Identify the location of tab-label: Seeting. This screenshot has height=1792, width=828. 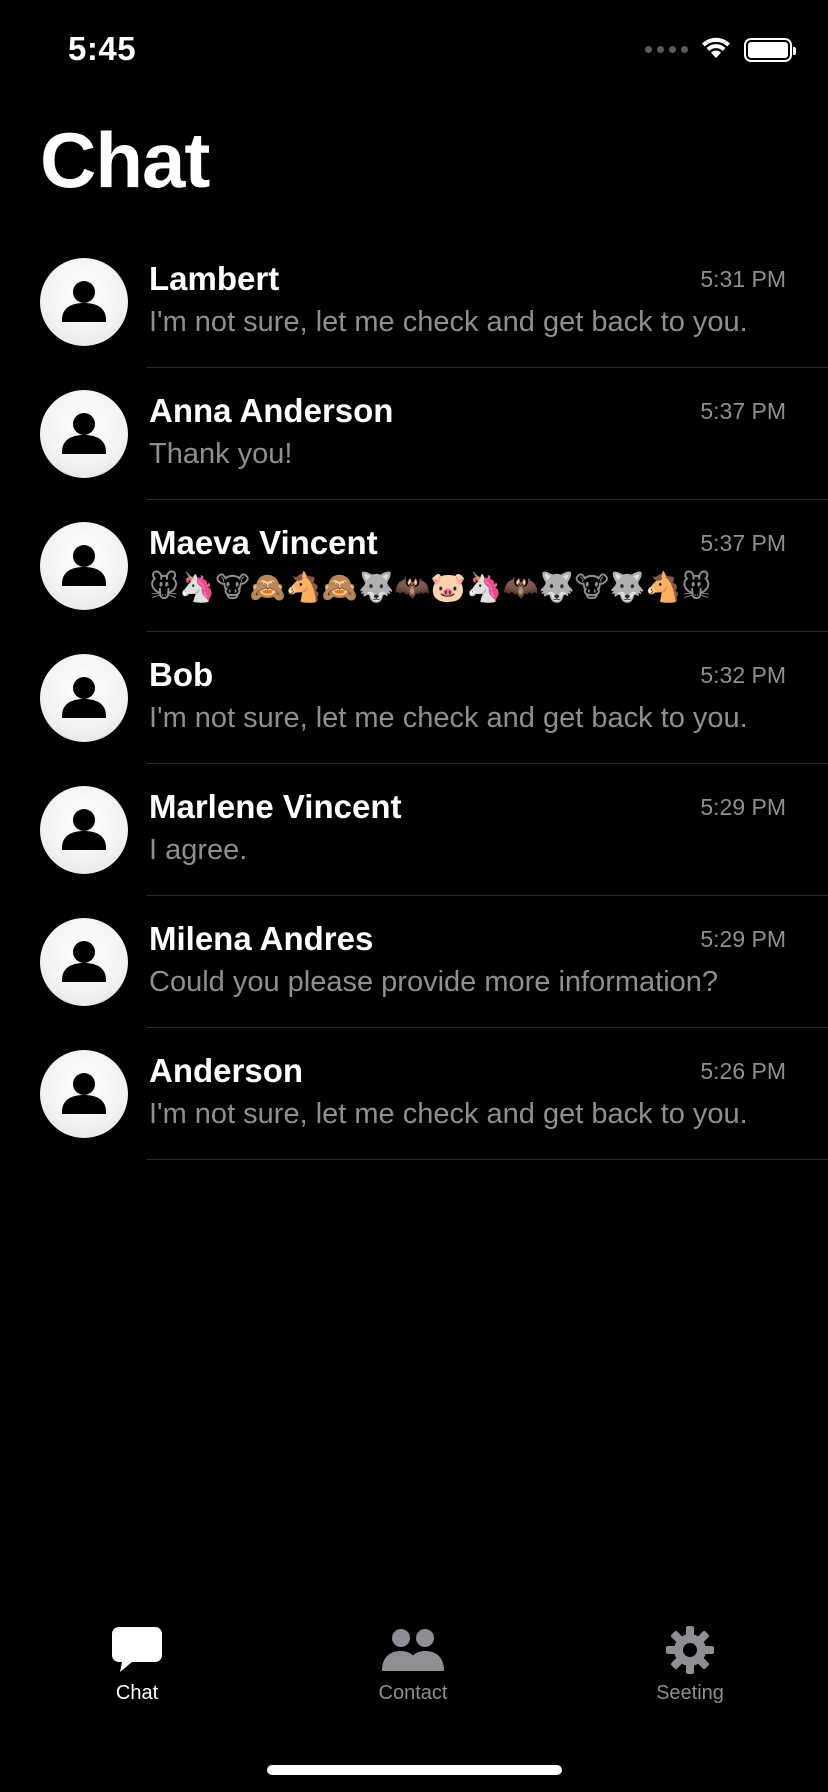
(690, 1693).